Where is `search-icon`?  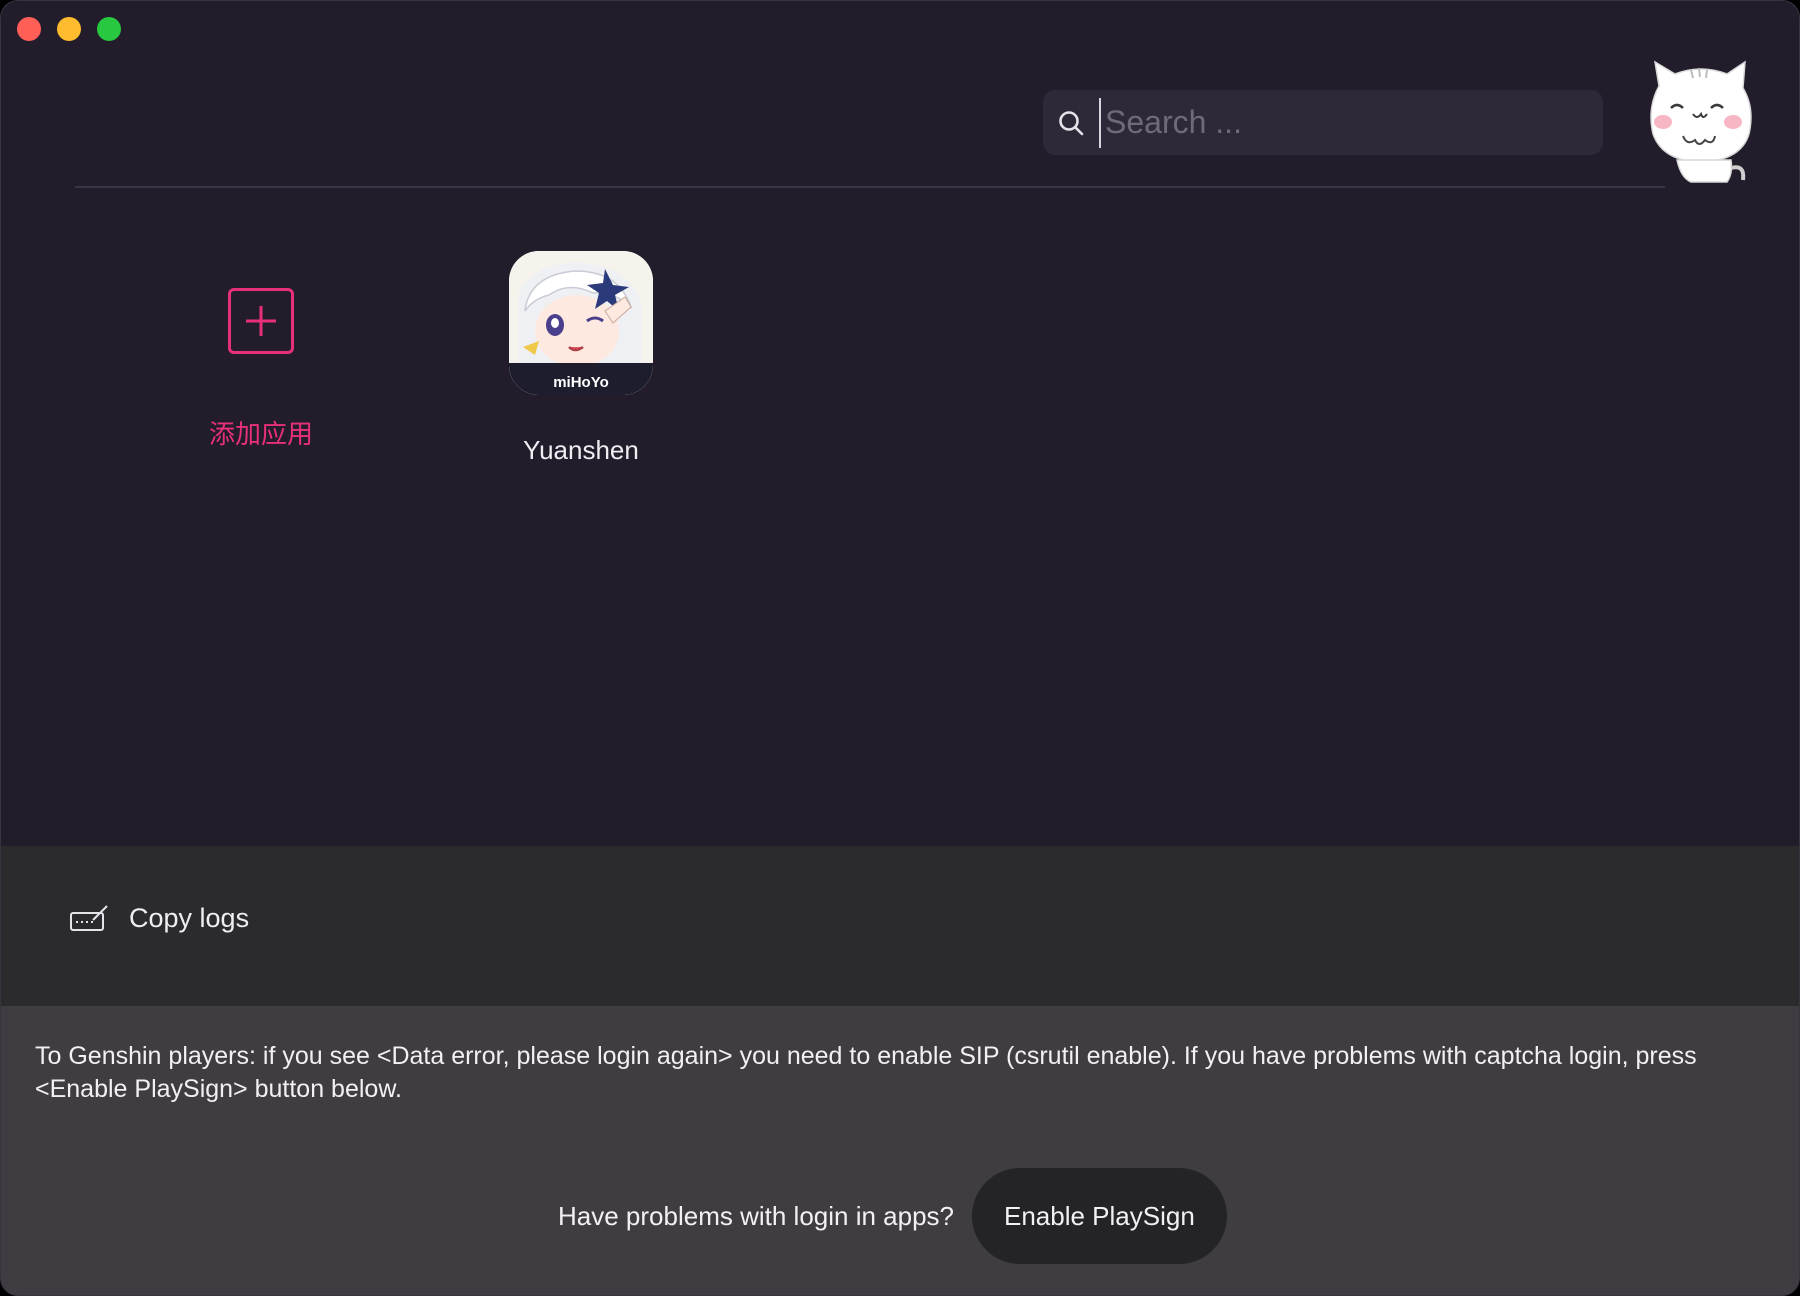
search-icon is located at coordinates (1071, 122).